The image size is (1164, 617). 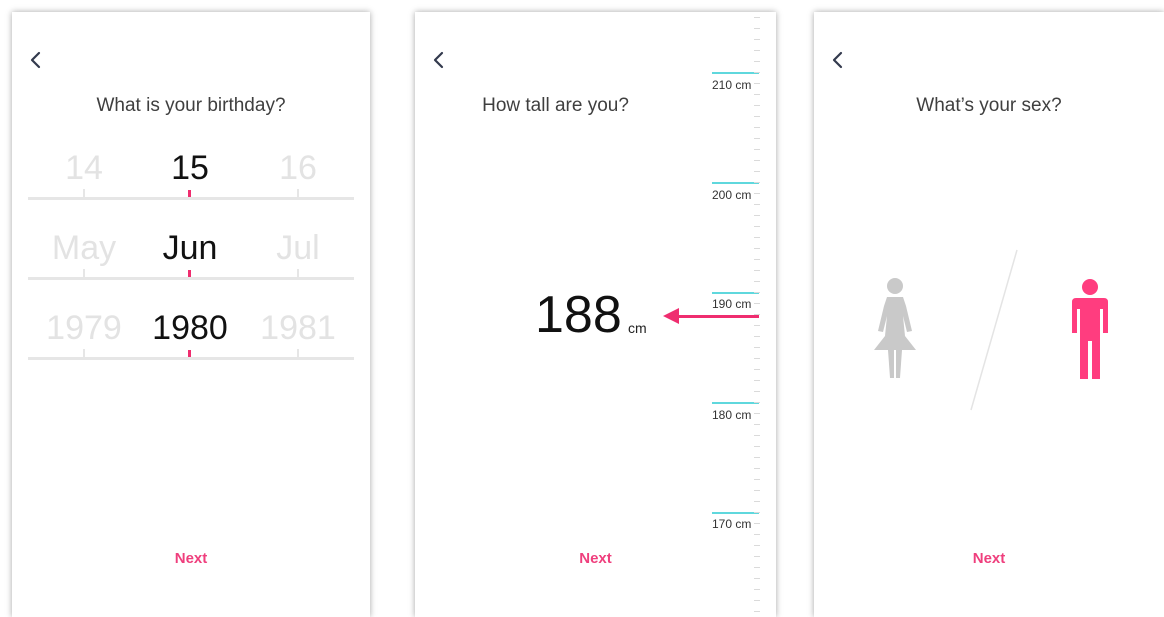 What do you see at coordinates (84, 248) in the screenshot?
I see `month-prev: May` at bounding box center [84, 248].